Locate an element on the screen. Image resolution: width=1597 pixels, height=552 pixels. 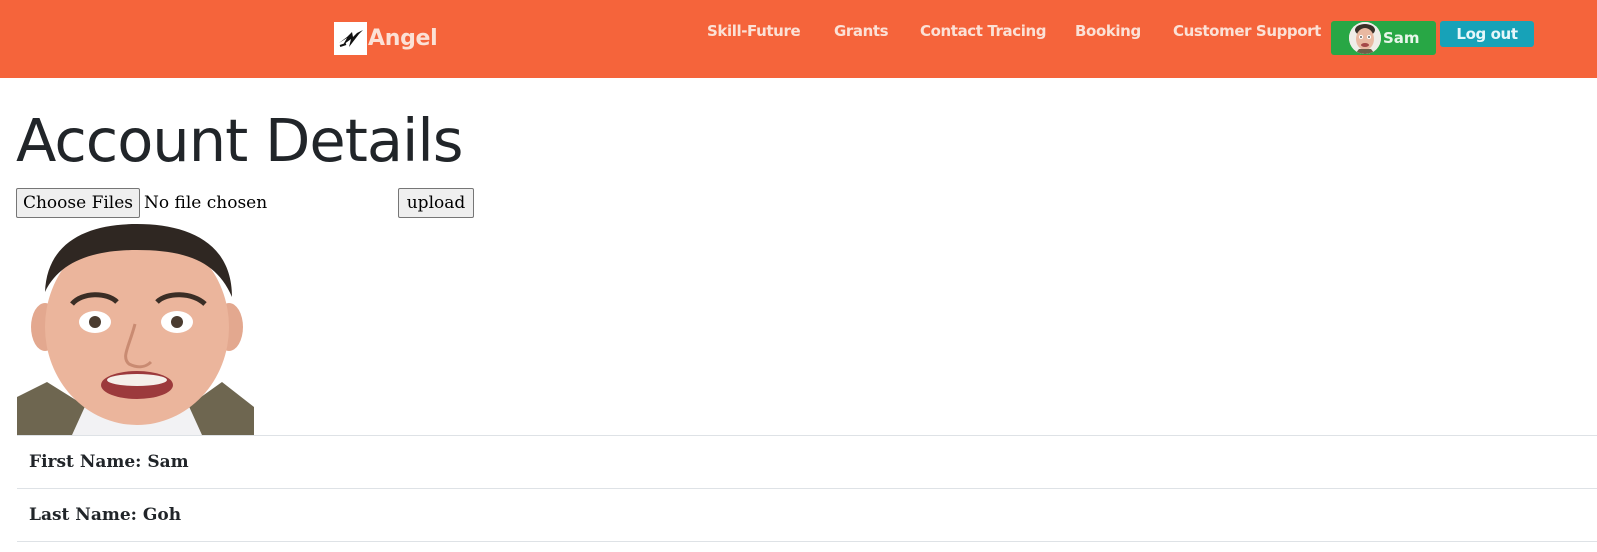
file-status-label: No file chosen is located at coordinates (206, 203).